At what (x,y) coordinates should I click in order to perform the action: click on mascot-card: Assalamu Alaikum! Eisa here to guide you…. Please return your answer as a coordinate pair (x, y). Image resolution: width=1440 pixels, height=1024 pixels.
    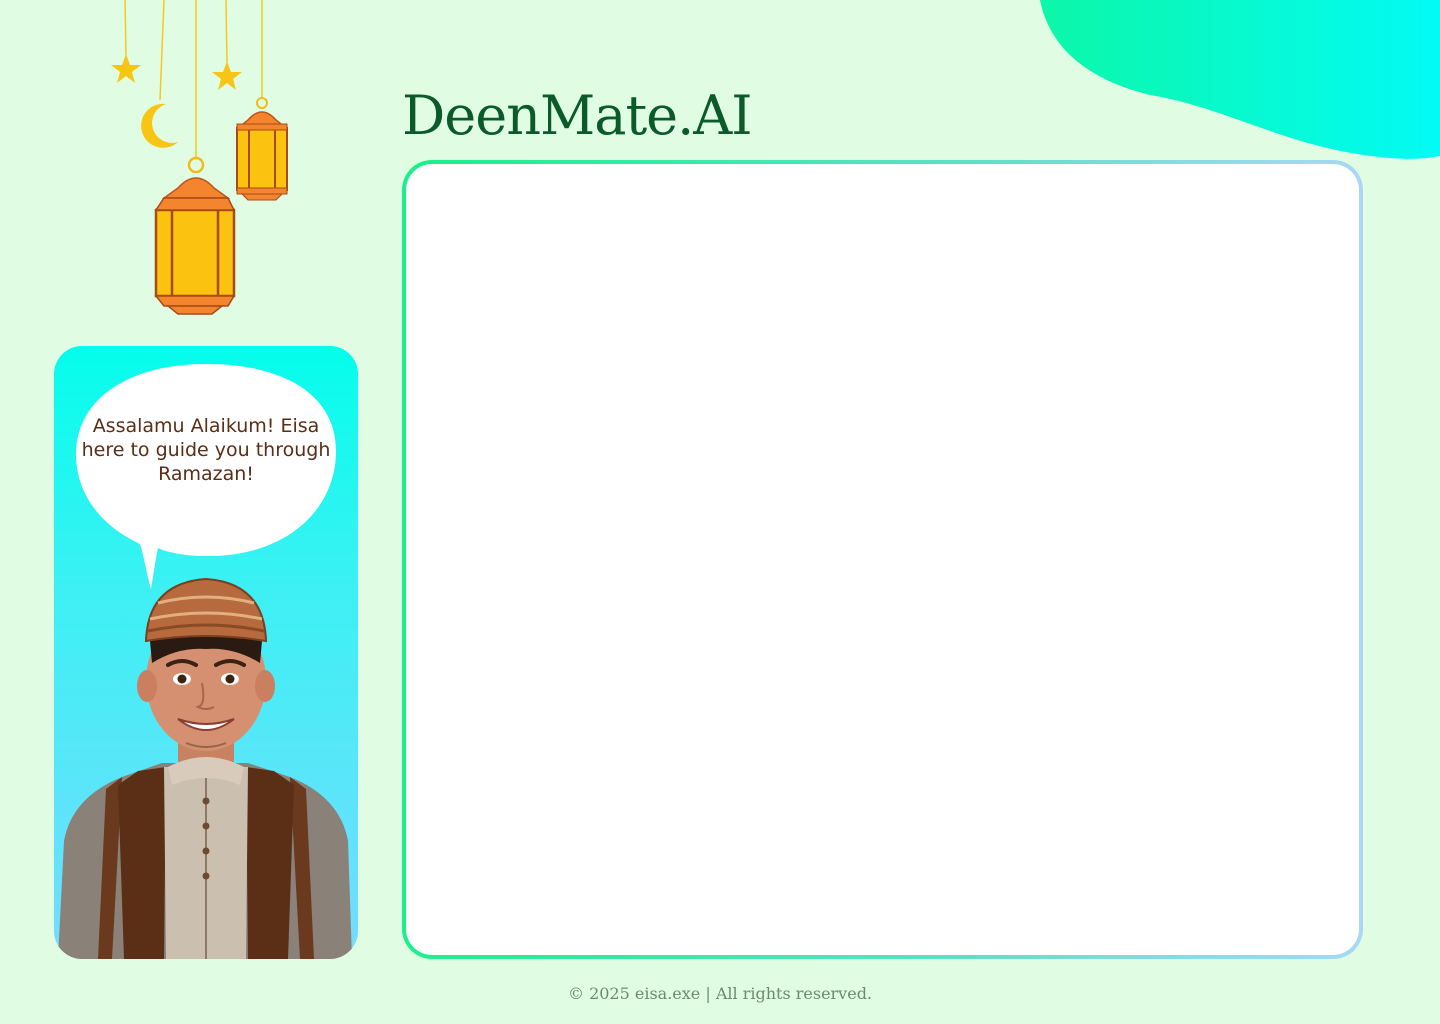
    Looking at the image, I should click on (206, 652).